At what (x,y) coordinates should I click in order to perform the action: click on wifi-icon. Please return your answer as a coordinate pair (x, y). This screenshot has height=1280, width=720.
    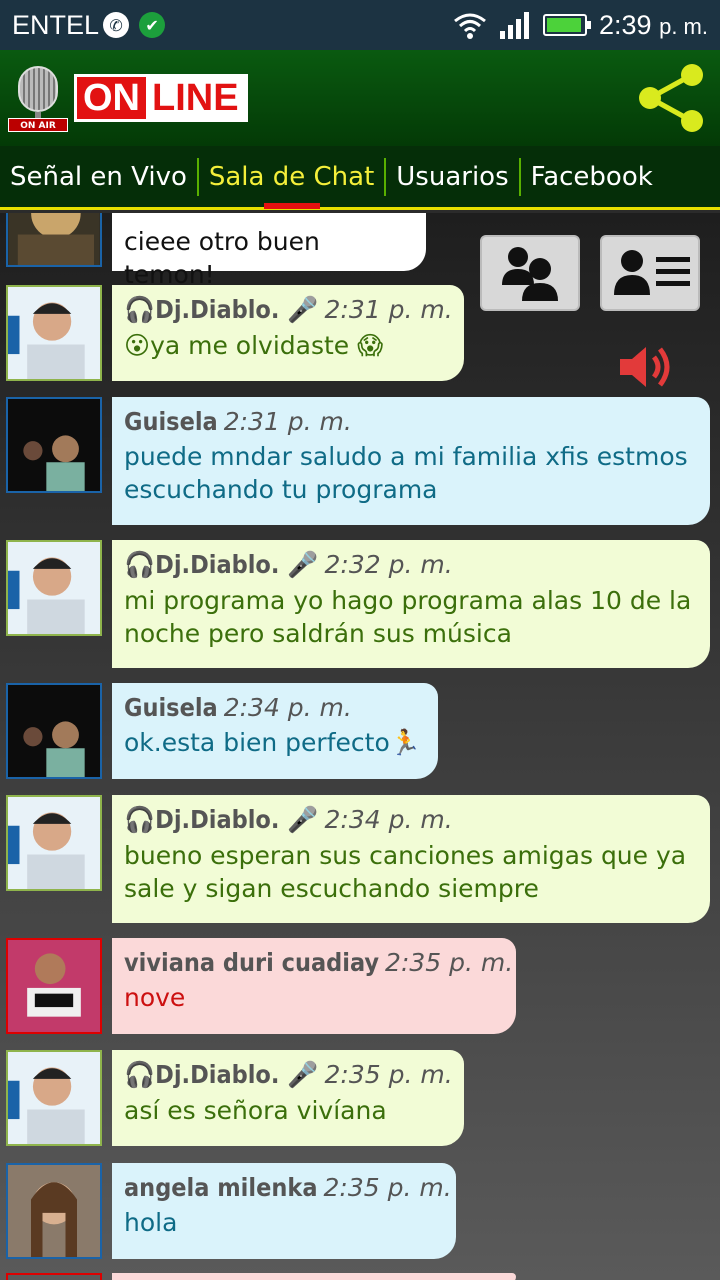
    Looking at the image, I should click on (470, 26).